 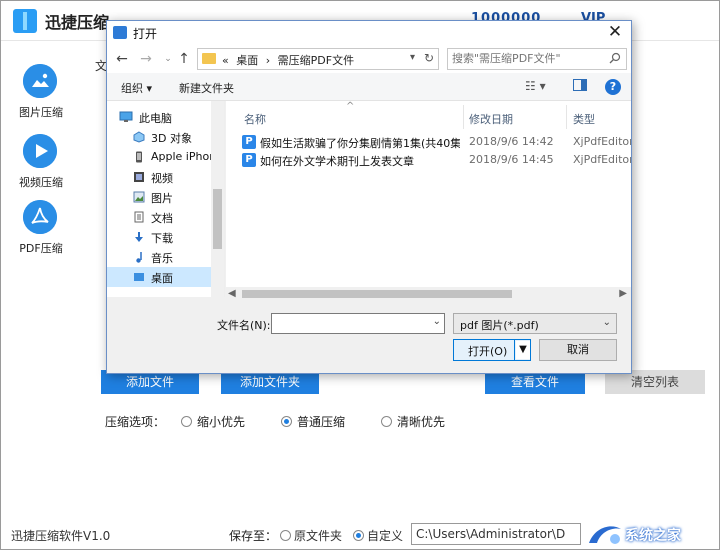 I want to click on side-nav: 图片压缩 视频压缩 PDF压缩, so click(x=41, y=262).